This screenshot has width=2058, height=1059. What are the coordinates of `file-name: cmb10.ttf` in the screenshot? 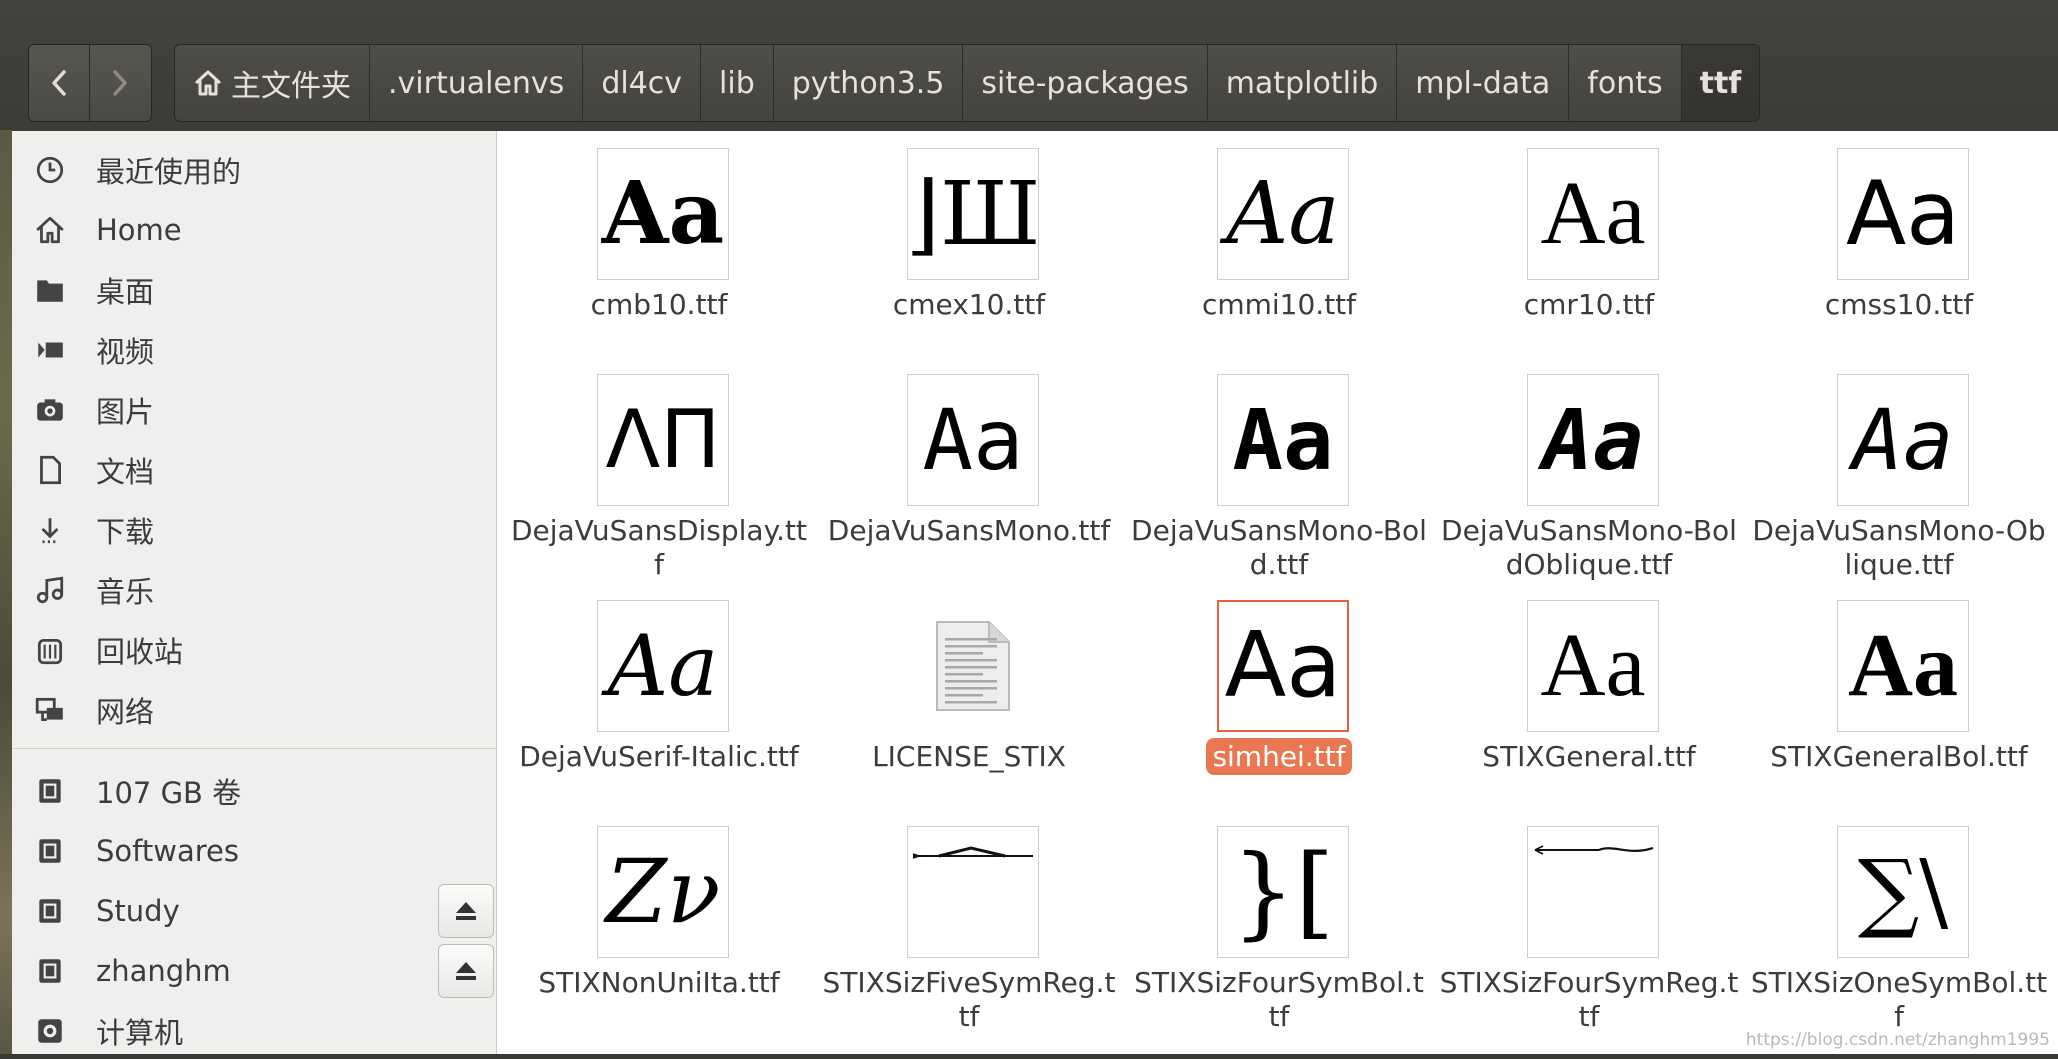 It's located at (659, 304).